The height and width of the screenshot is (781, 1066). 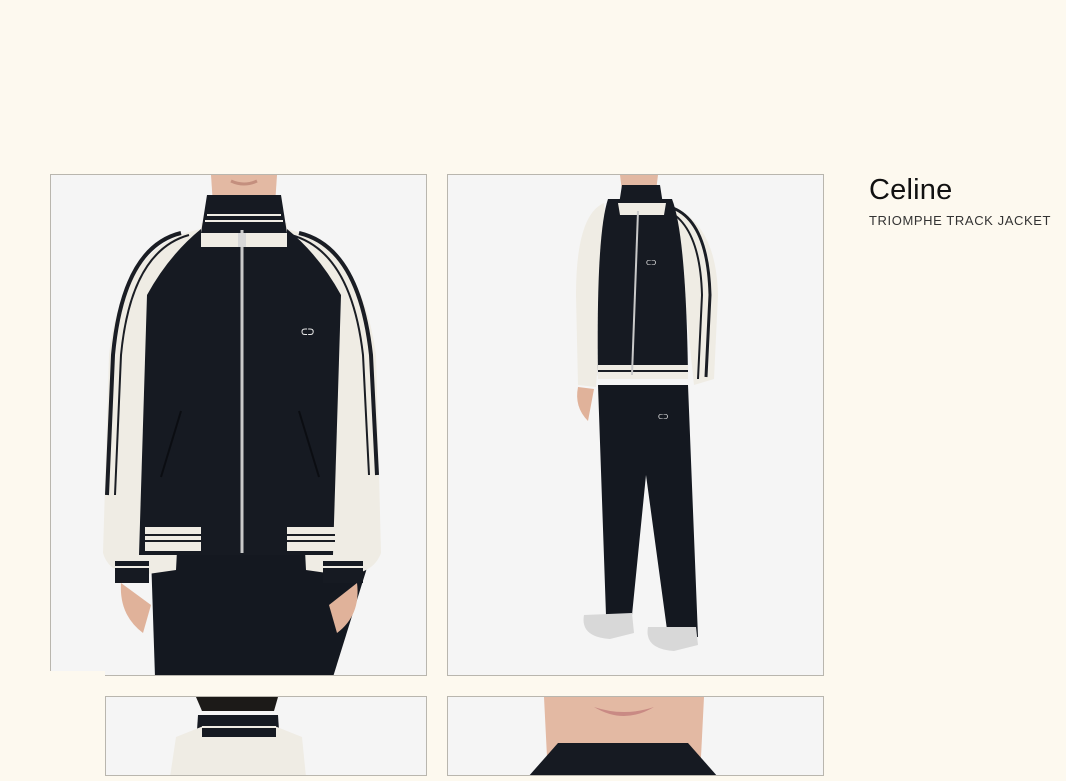 I want to click on jacket-back-photo, so click(x=266, y=736).